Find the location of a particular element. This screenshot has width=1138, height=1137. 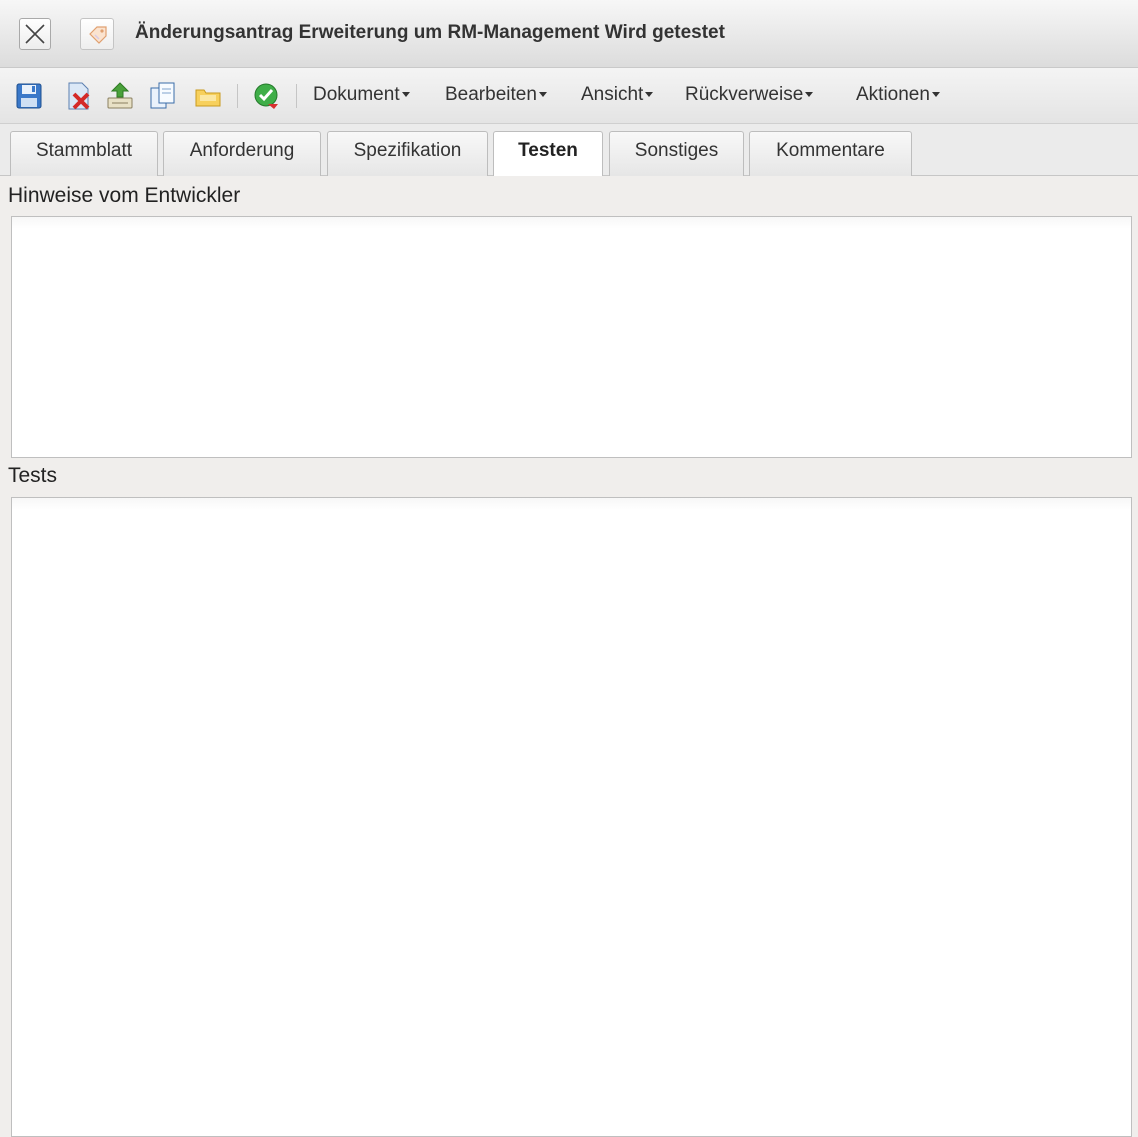

close-icon is located at coordinates (35, 34).